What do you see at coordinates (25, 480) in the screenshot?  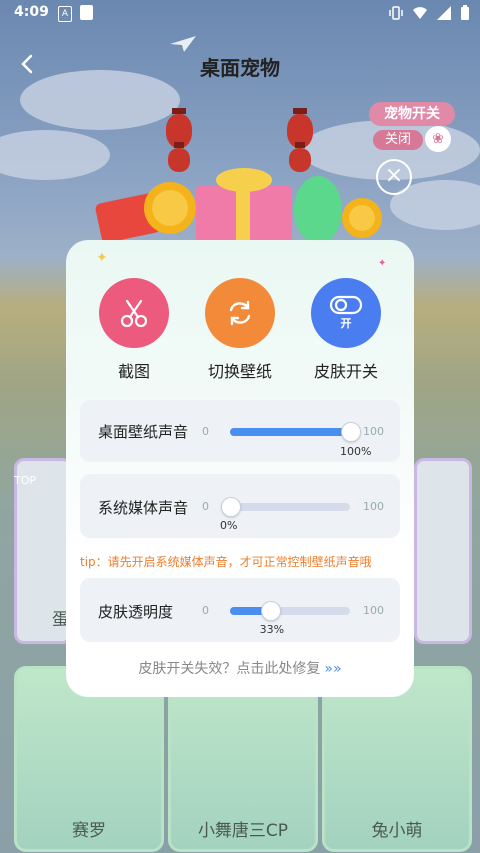 I see `top-tag: TOP` at bounding box center [25, 480].